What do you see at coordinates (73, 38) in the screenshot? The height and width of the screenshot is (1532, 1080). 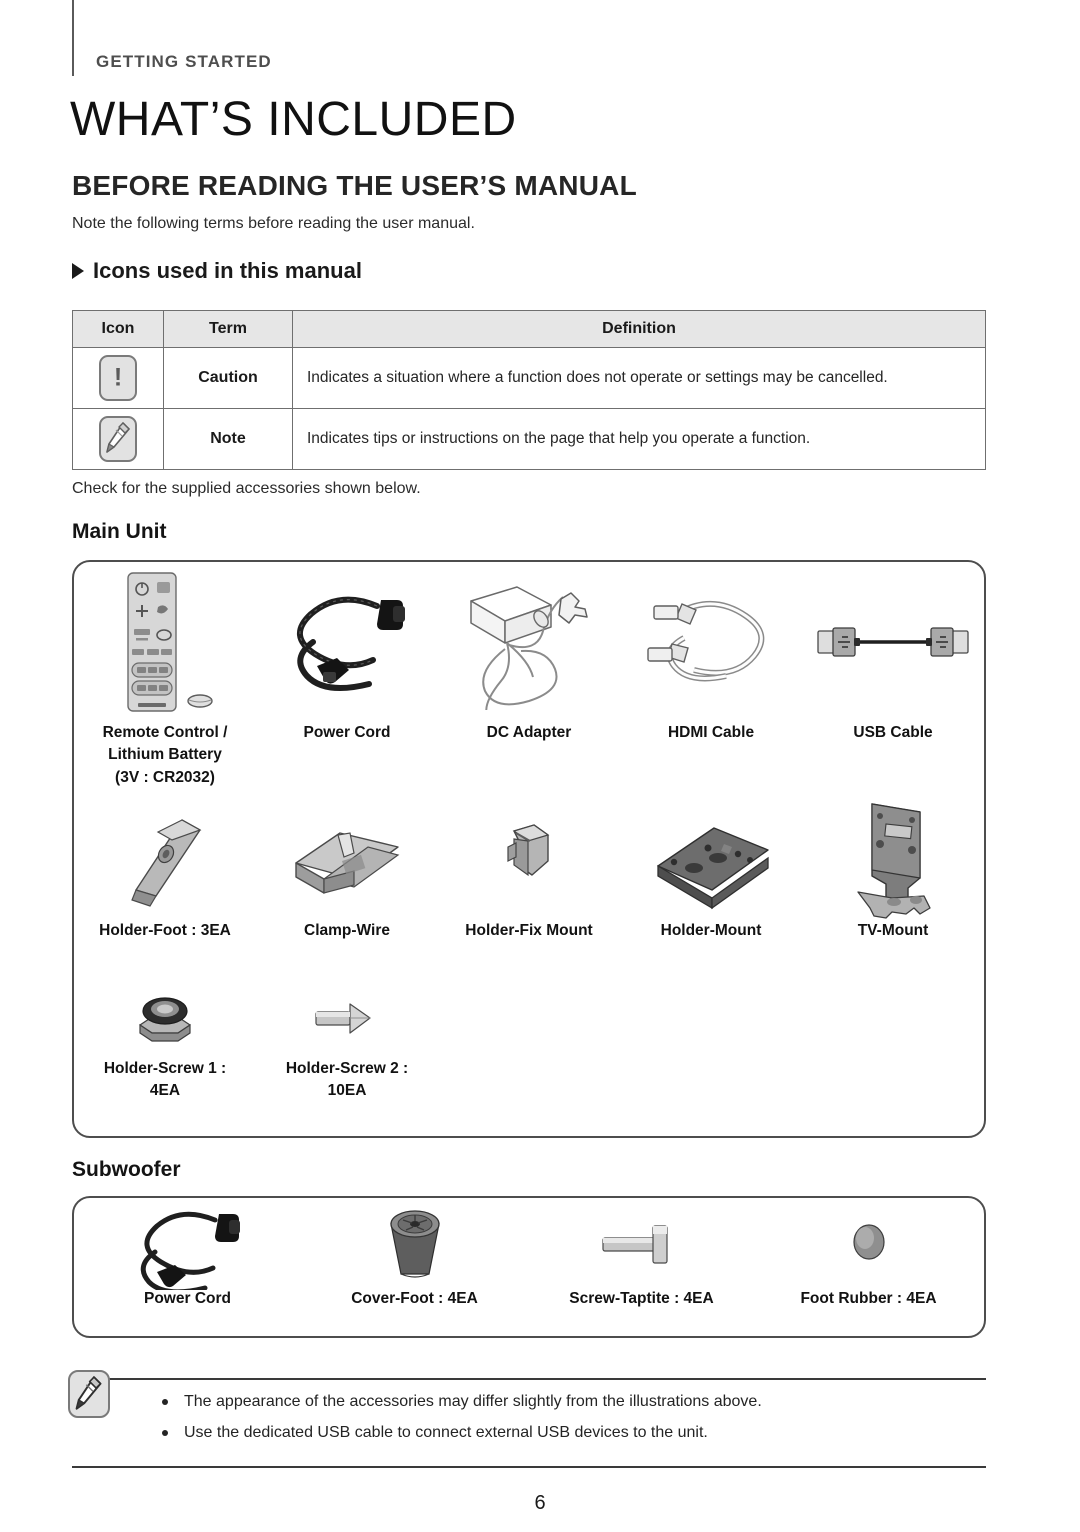 I see `header-vertical-rule` at bounding box center [73, 38].